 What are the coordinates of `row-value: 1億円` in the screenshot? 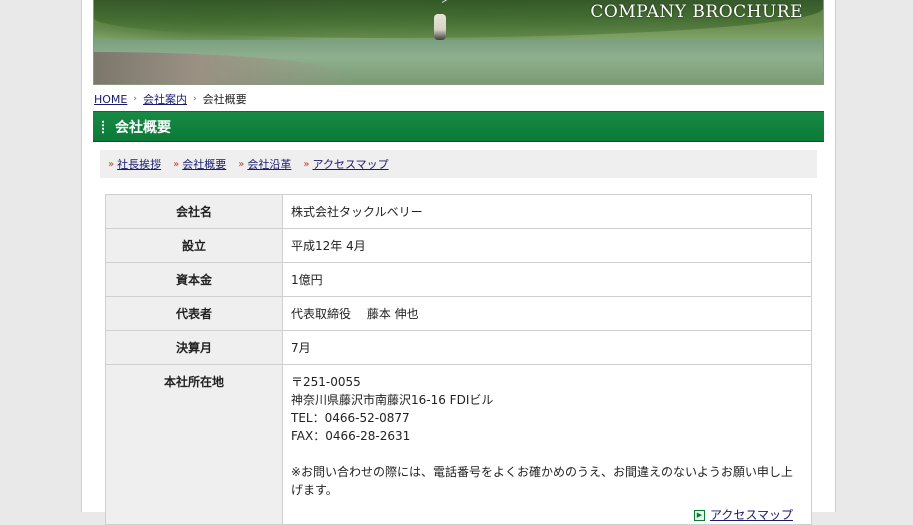 It's located at (547, 279).